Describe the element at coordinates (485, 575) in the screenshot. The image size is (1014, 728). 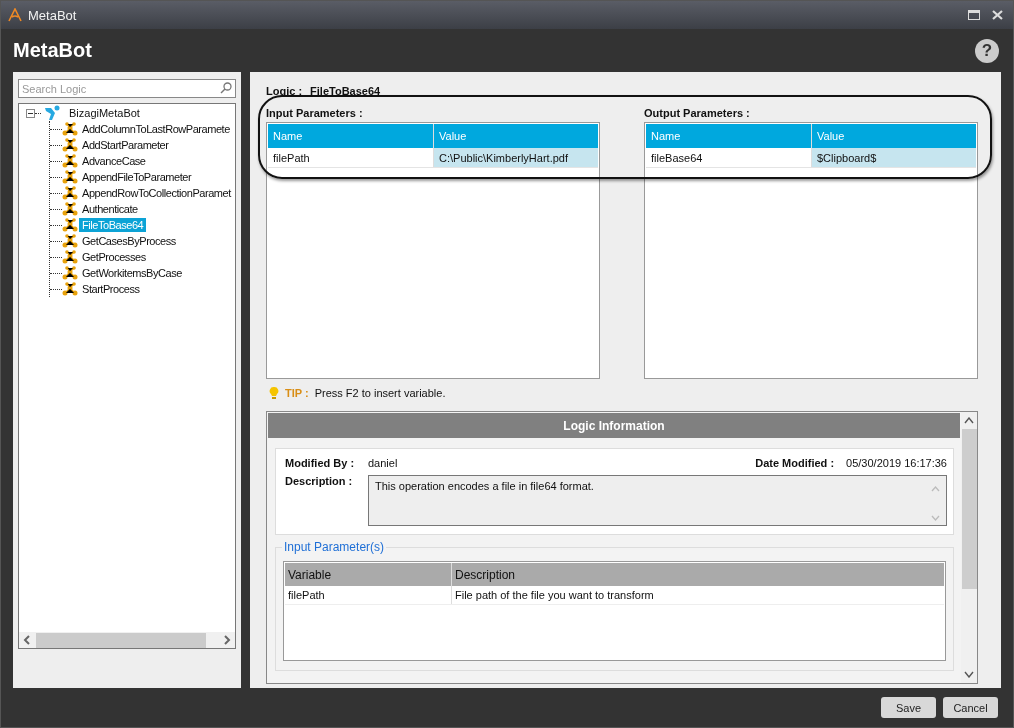
I see `column-header: Description` at that location.